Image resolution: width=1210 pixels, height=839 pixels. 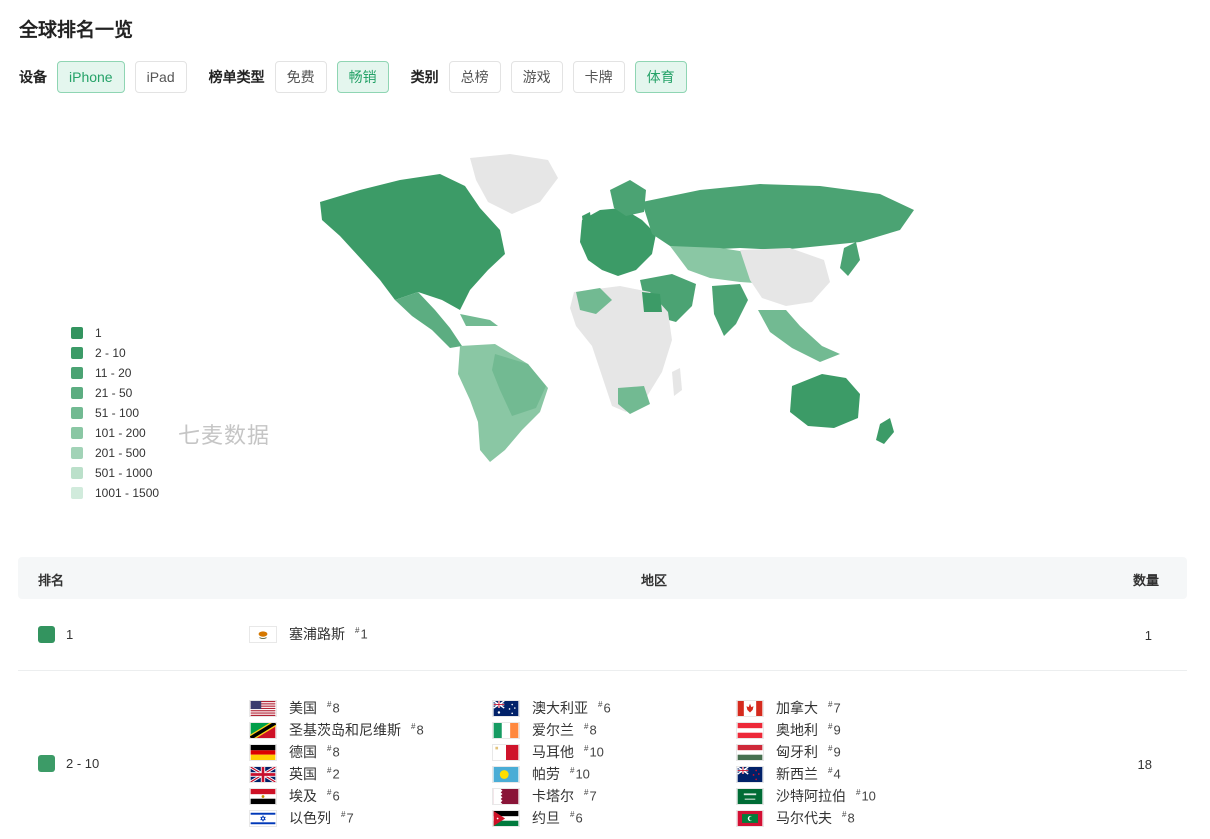 What do you see at coordinates (514, 184) in the screenshot?
I see `map-region-greenland` at bounding box center [514, 184].